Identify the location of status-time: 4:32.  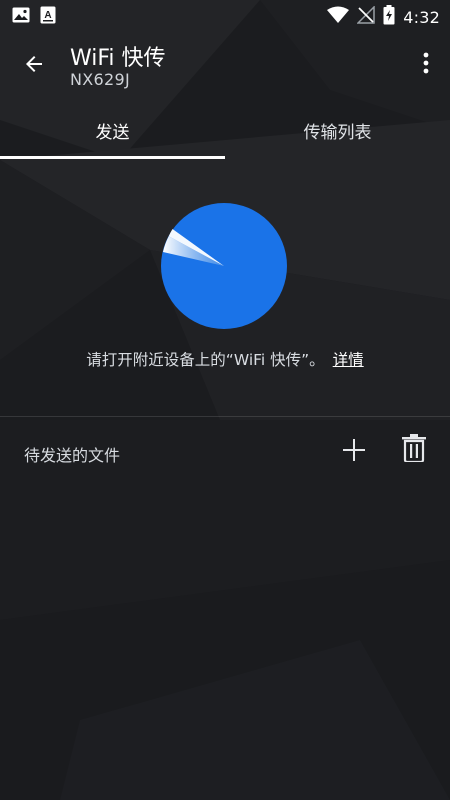
(421, 17).